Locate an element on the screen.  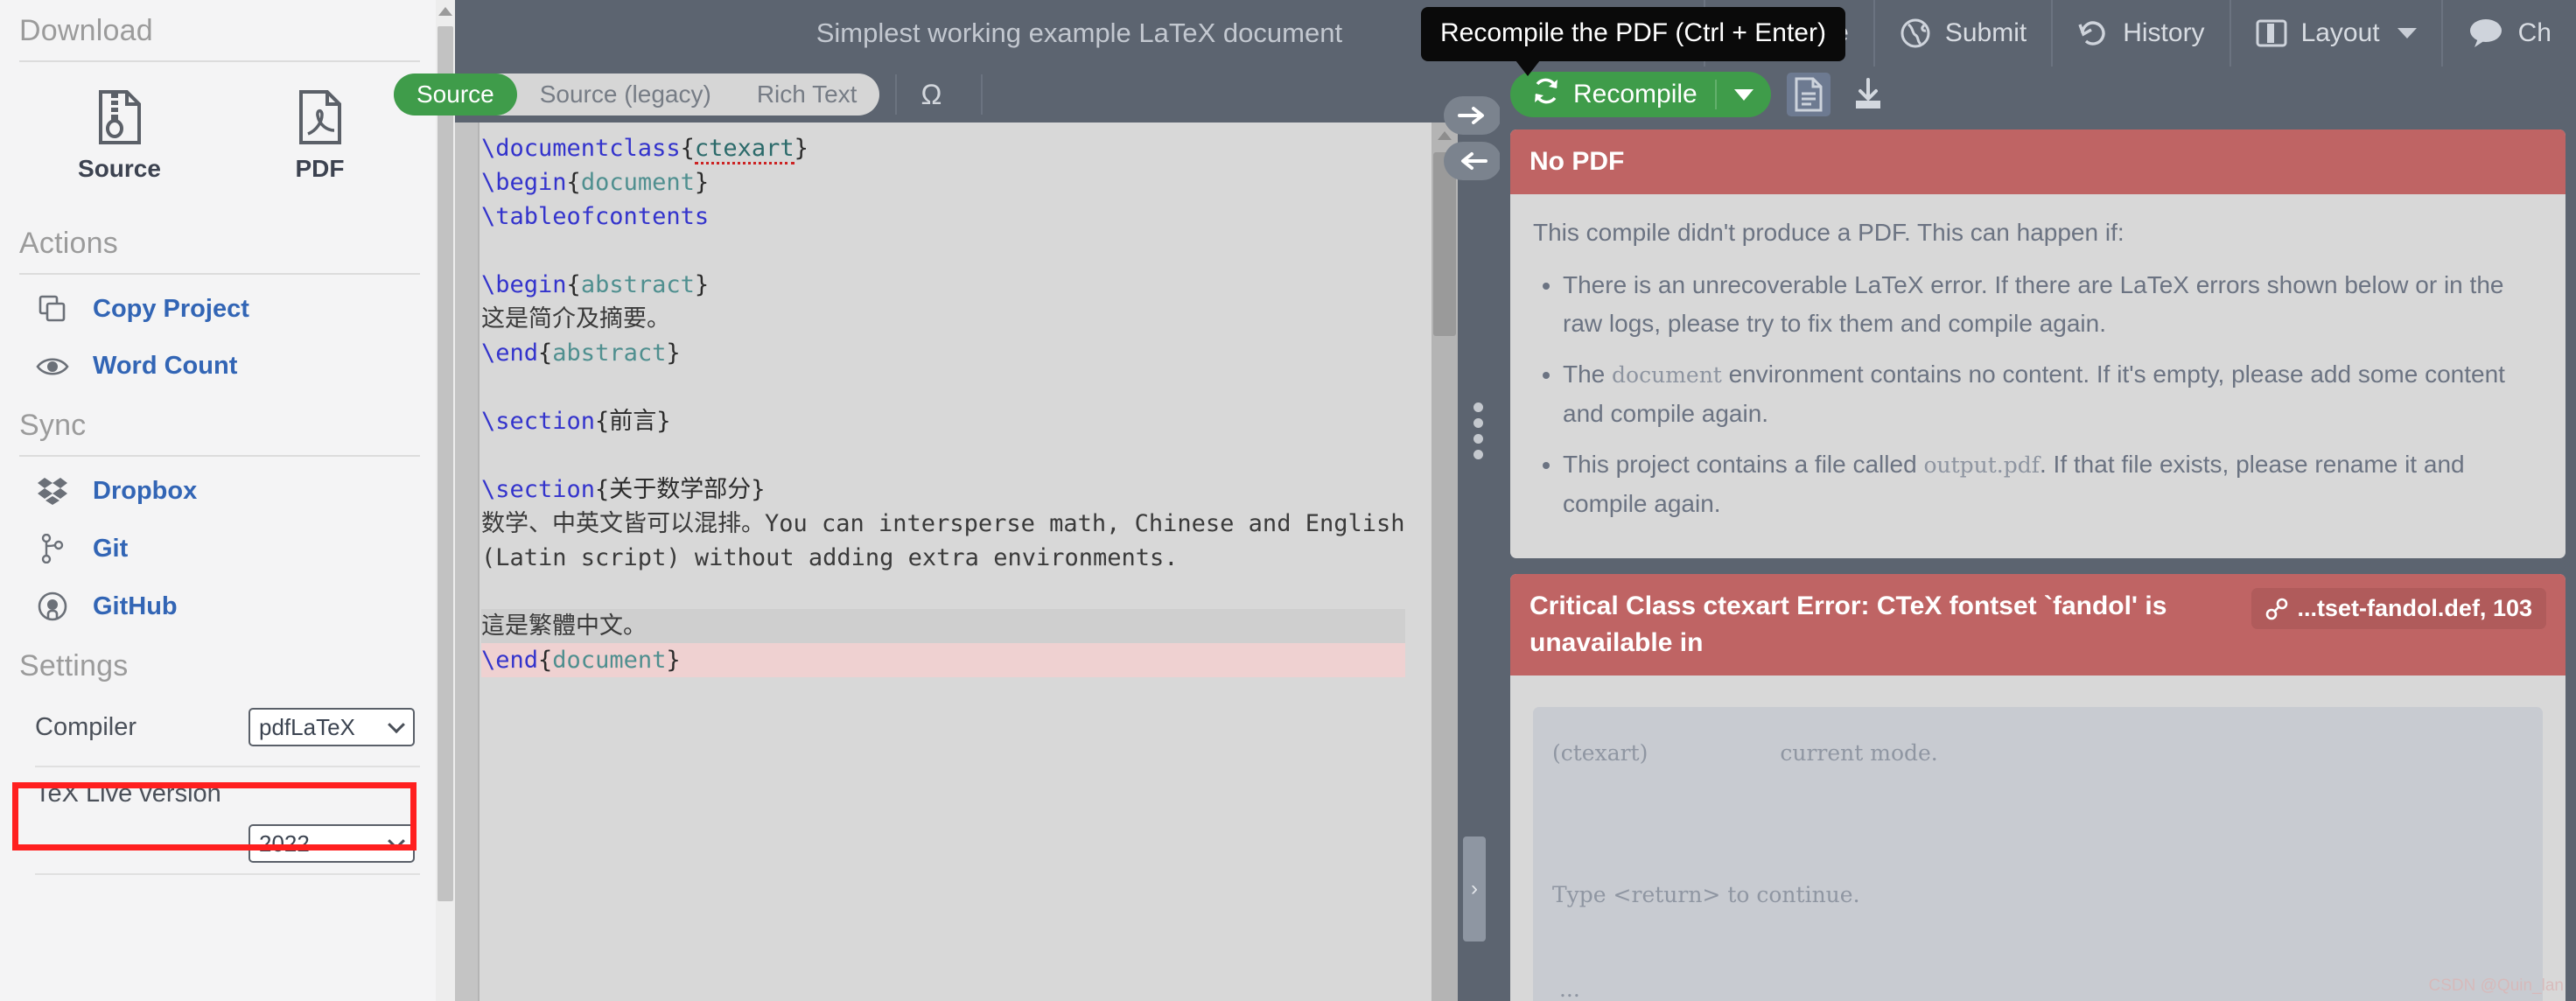
tab-source-legacy: Source (legacy) is located at coordinates (625, 95).